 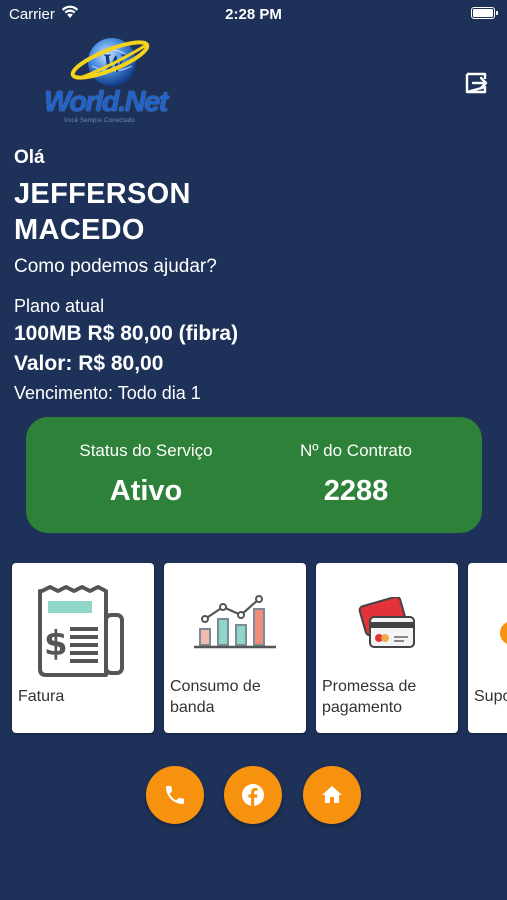 I want to click on service-label-support: Suporte, so click(x=490, y=696).